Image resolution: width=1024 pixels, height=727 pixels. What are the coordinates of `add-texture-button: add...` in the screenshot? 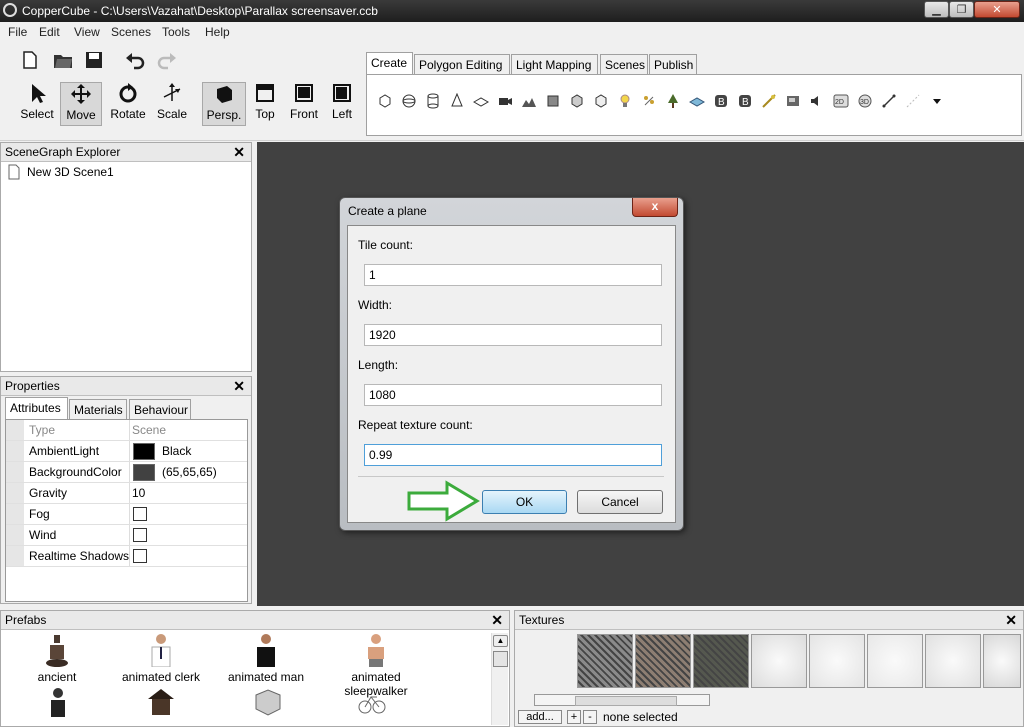 It's located at (540, 717).